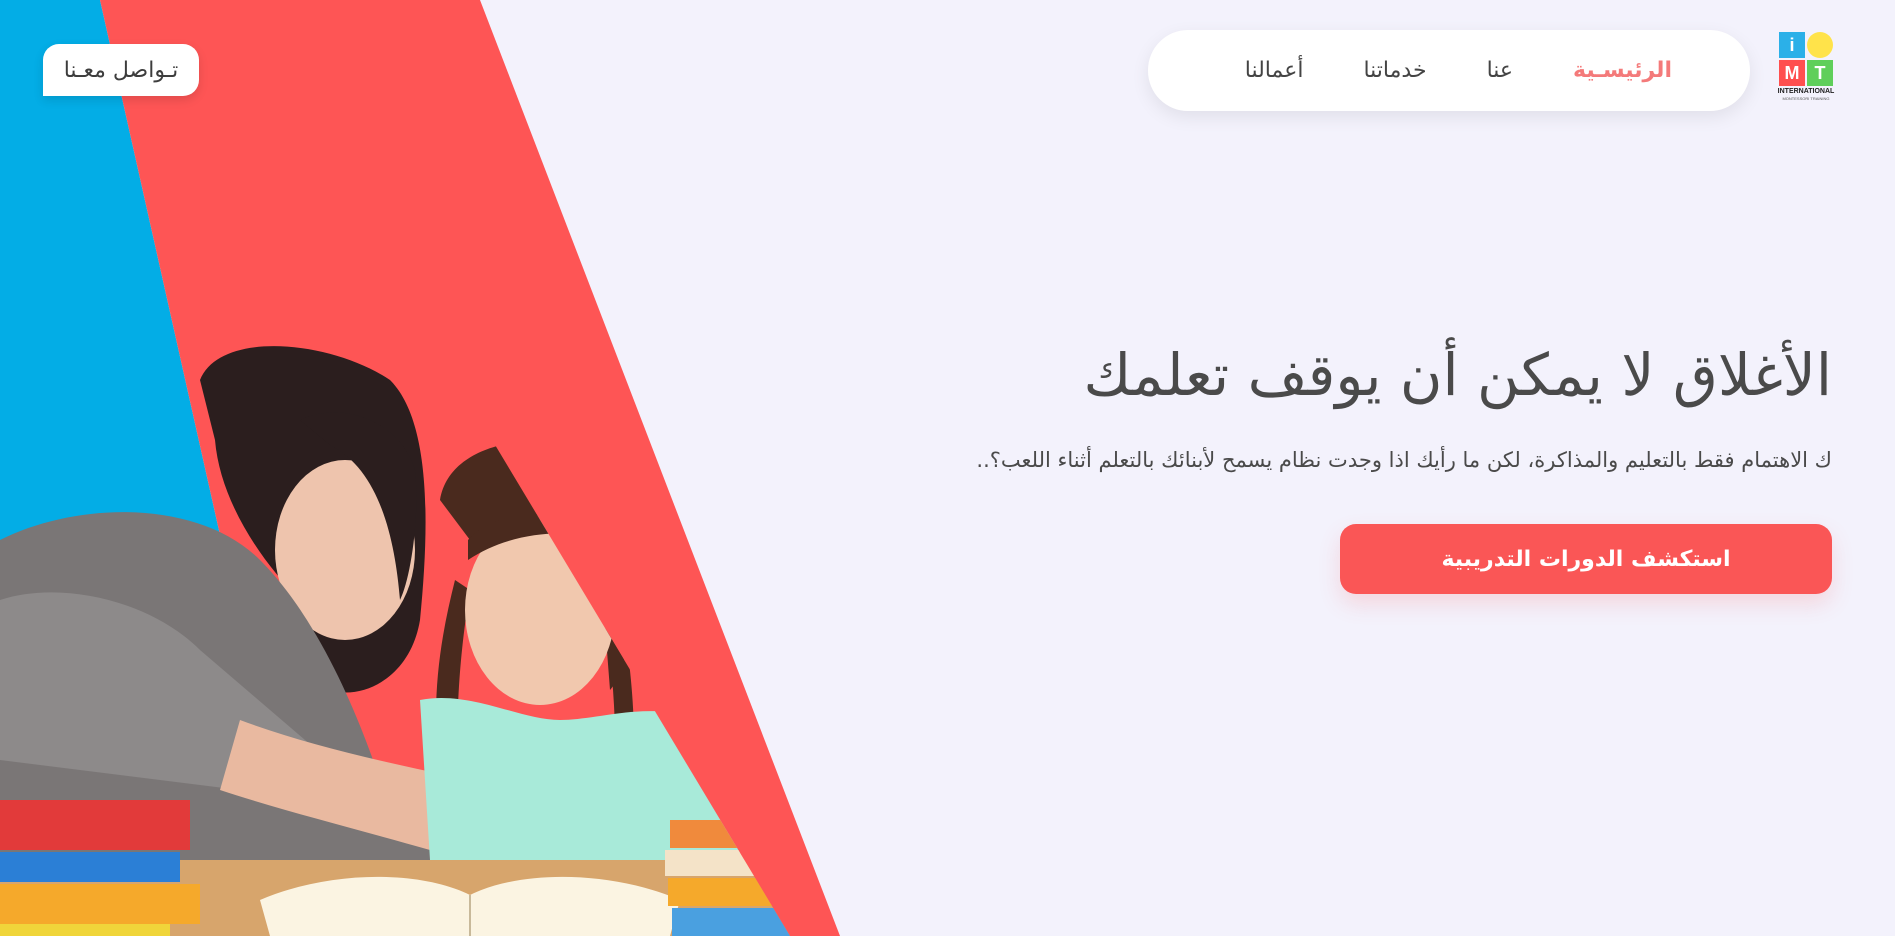 Image resolution: width=1895 pixels, height=936 pixels. I want to click on logo-tagline: MONTESSORI TRAINING, so click(1806, 98).